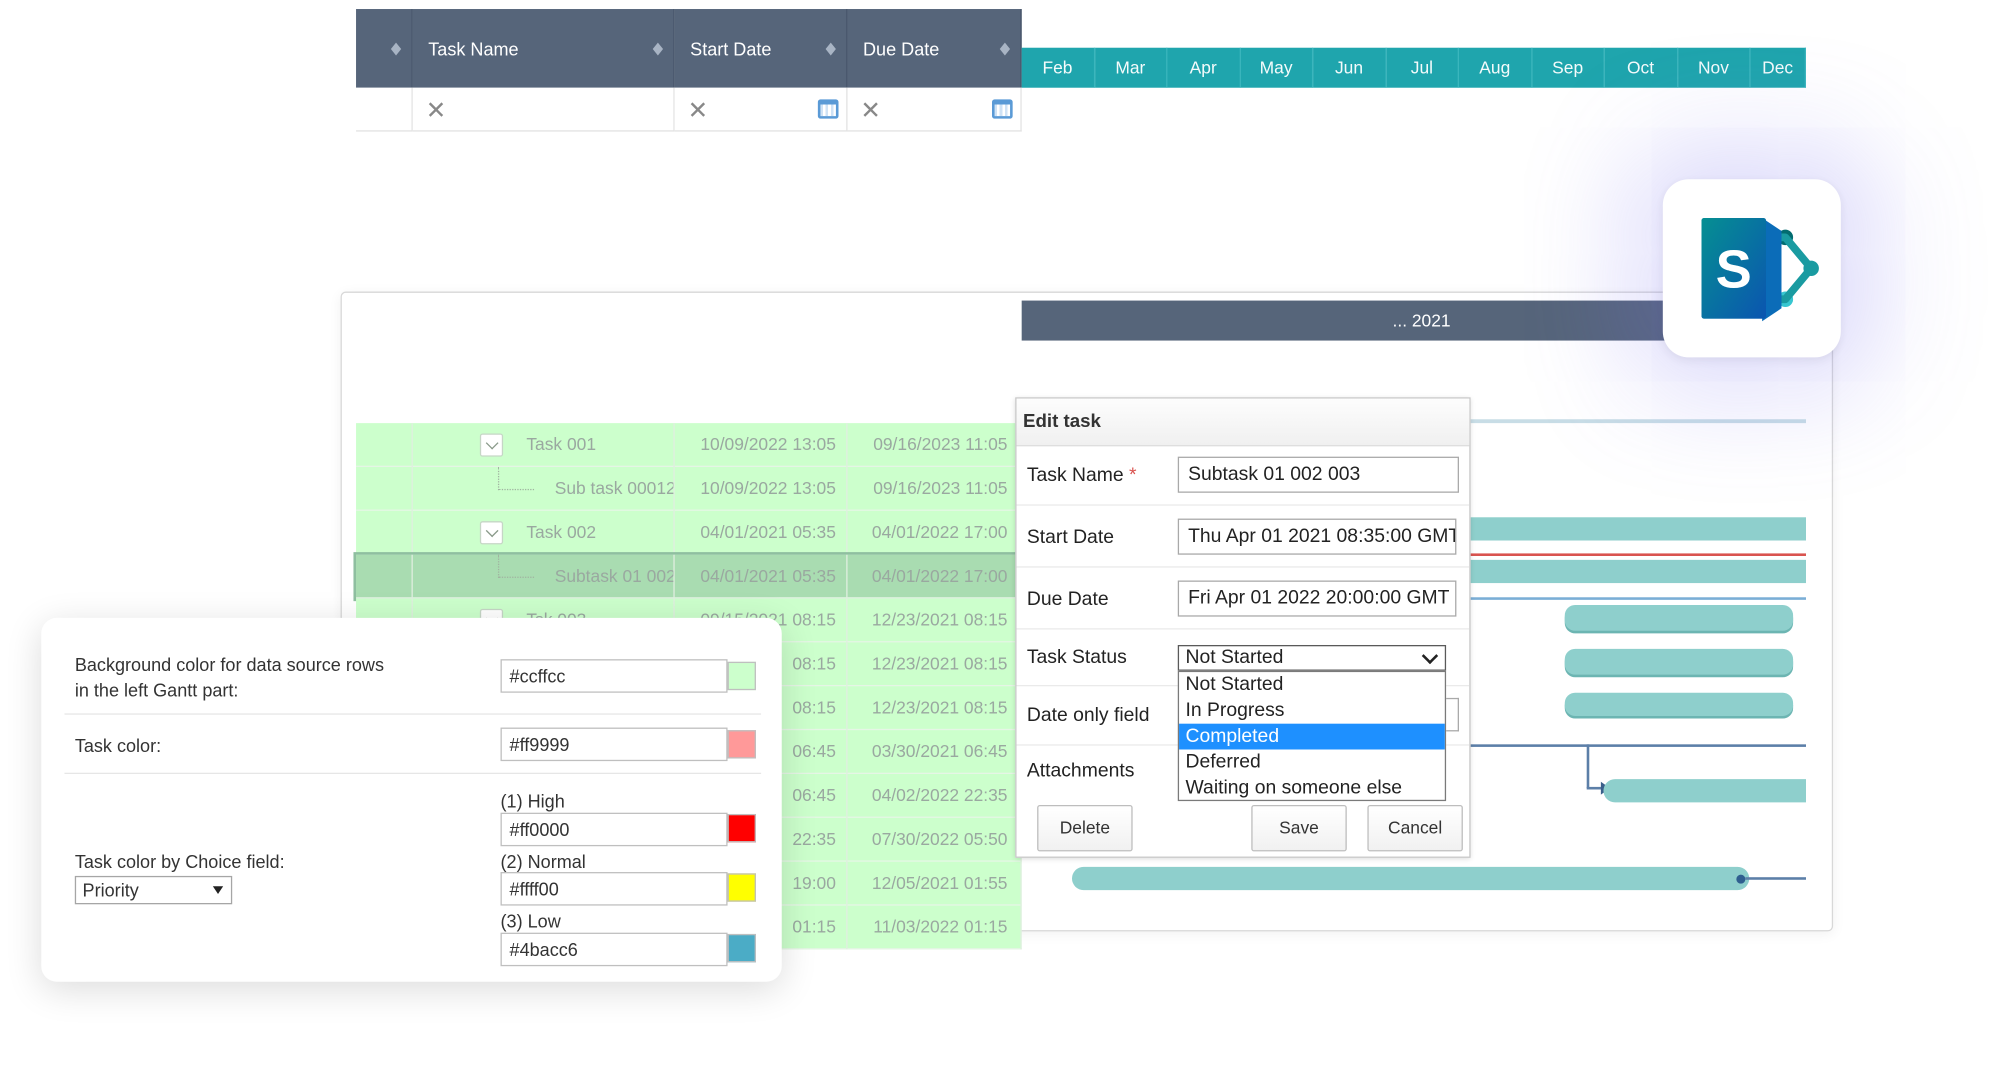 This screenshot has height=1069, width=2006. What do you see at coordinates (1277, 67) in the screenshot?
I see `timeline-month: May` at bounding box center [1277, 67].